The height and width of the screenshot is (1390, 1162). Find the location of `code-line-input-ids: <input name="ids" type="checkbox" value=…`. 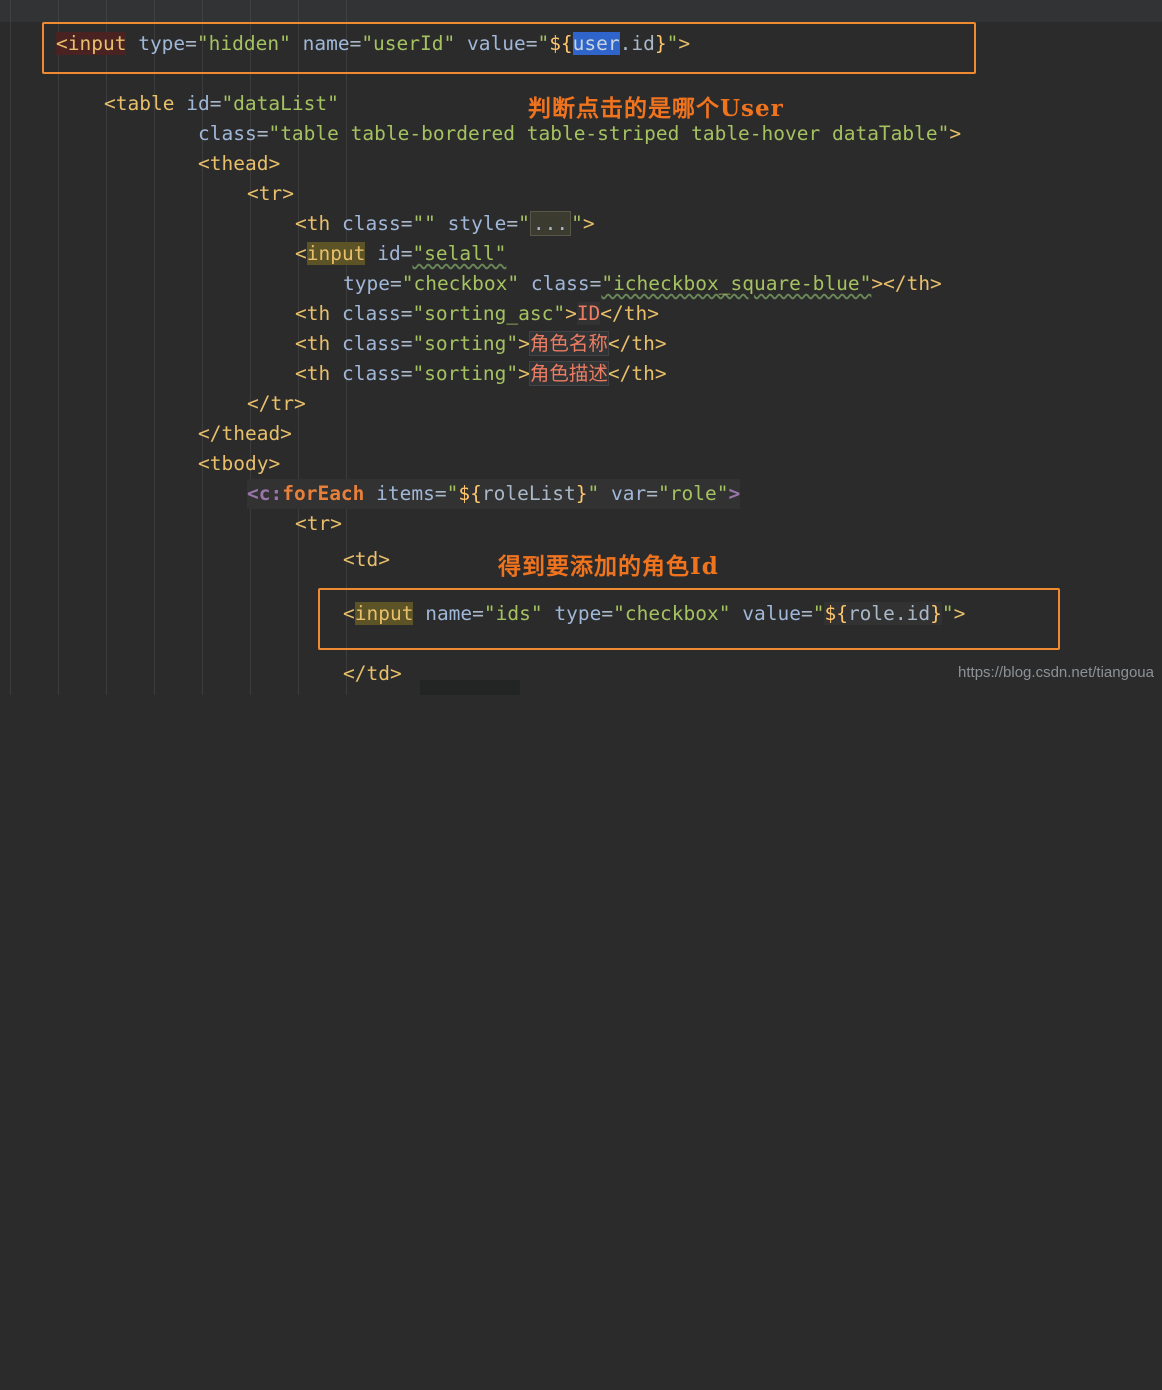

code-line-input-ids: <input name="ids" type="checkbox" value=… is located at coordinates (654, 614).